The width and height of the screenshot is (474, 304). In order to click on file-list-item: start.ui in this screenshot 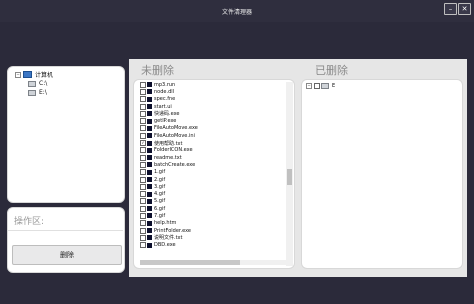, I will do `click(169, 106)`.